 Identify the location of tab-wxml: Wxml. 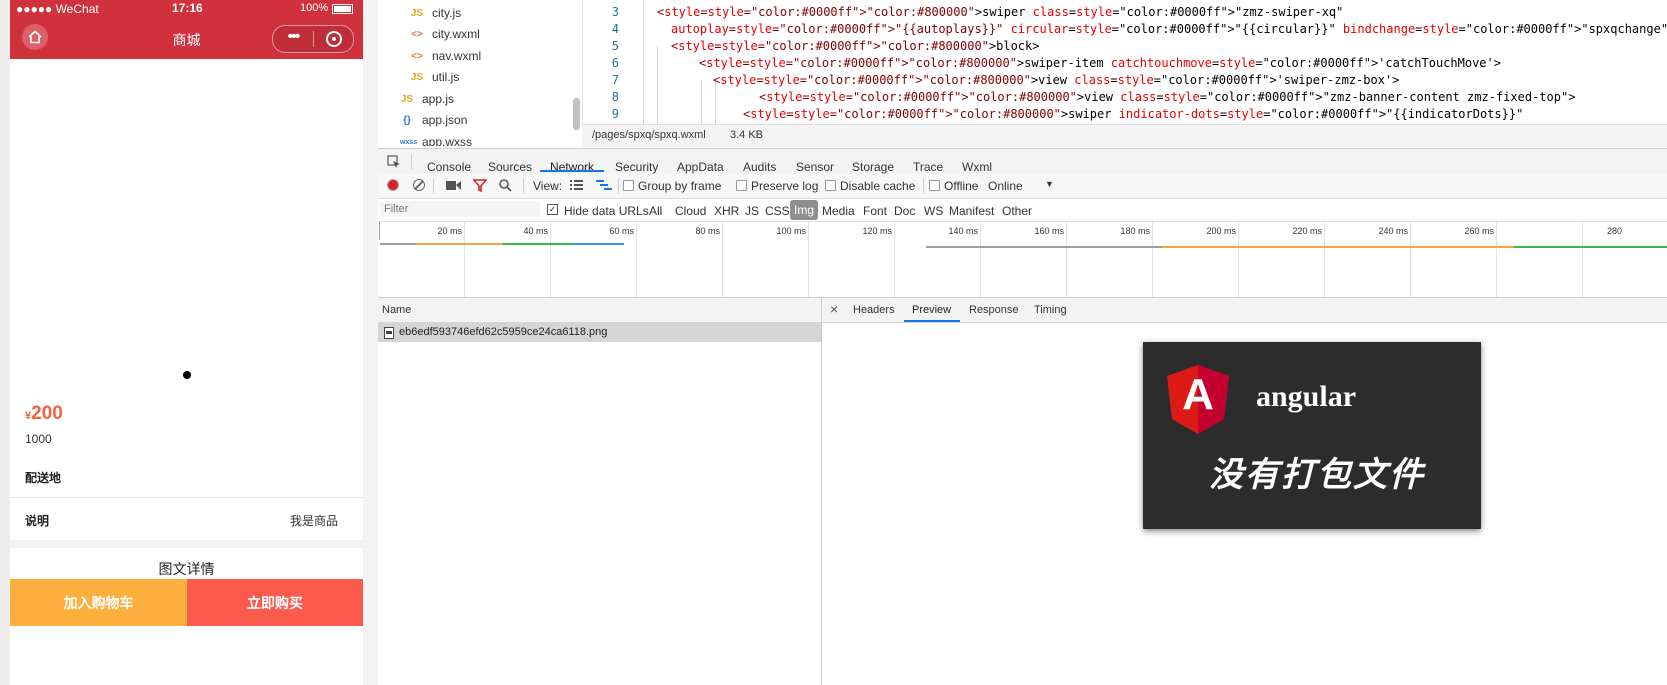
(977, 167).